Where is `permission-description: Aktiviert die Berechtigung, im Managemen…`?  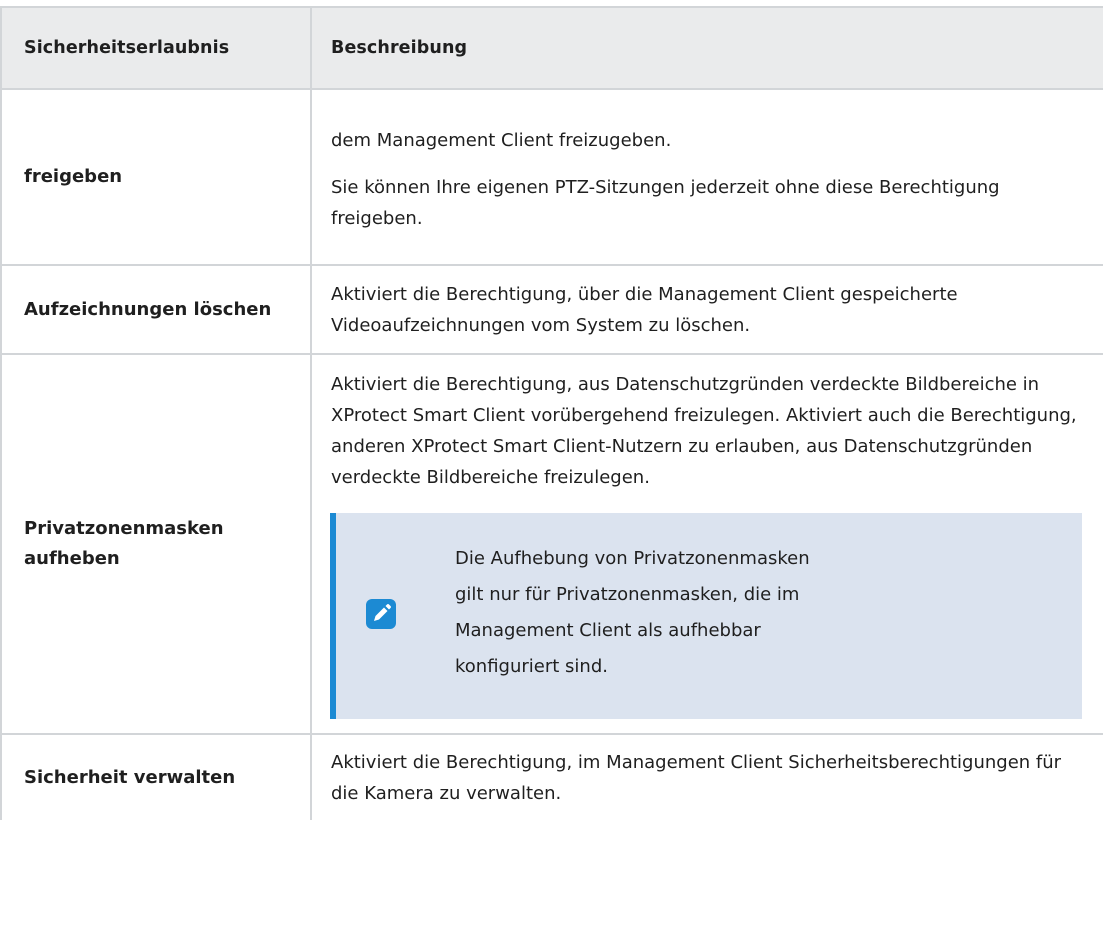
permission-description: Aktiviert die Berechtigung, im Managemen… is located at coordinates (707, 776).